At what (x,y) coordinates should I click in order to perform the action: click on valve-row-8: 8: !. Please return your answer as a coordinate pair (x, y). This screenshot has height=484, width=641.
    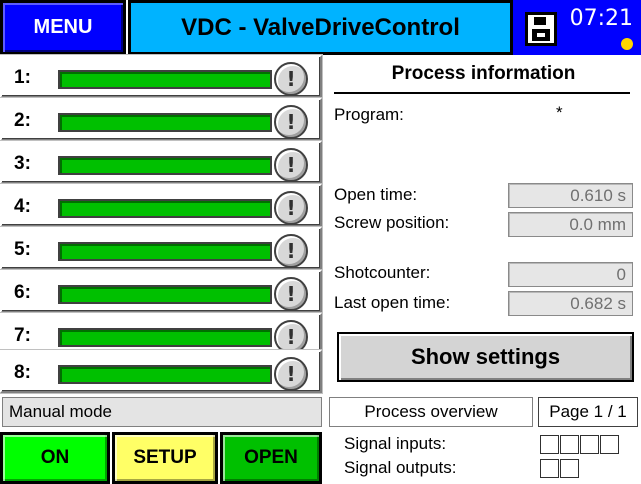
    Looking at the image, I should click on (161, 371).